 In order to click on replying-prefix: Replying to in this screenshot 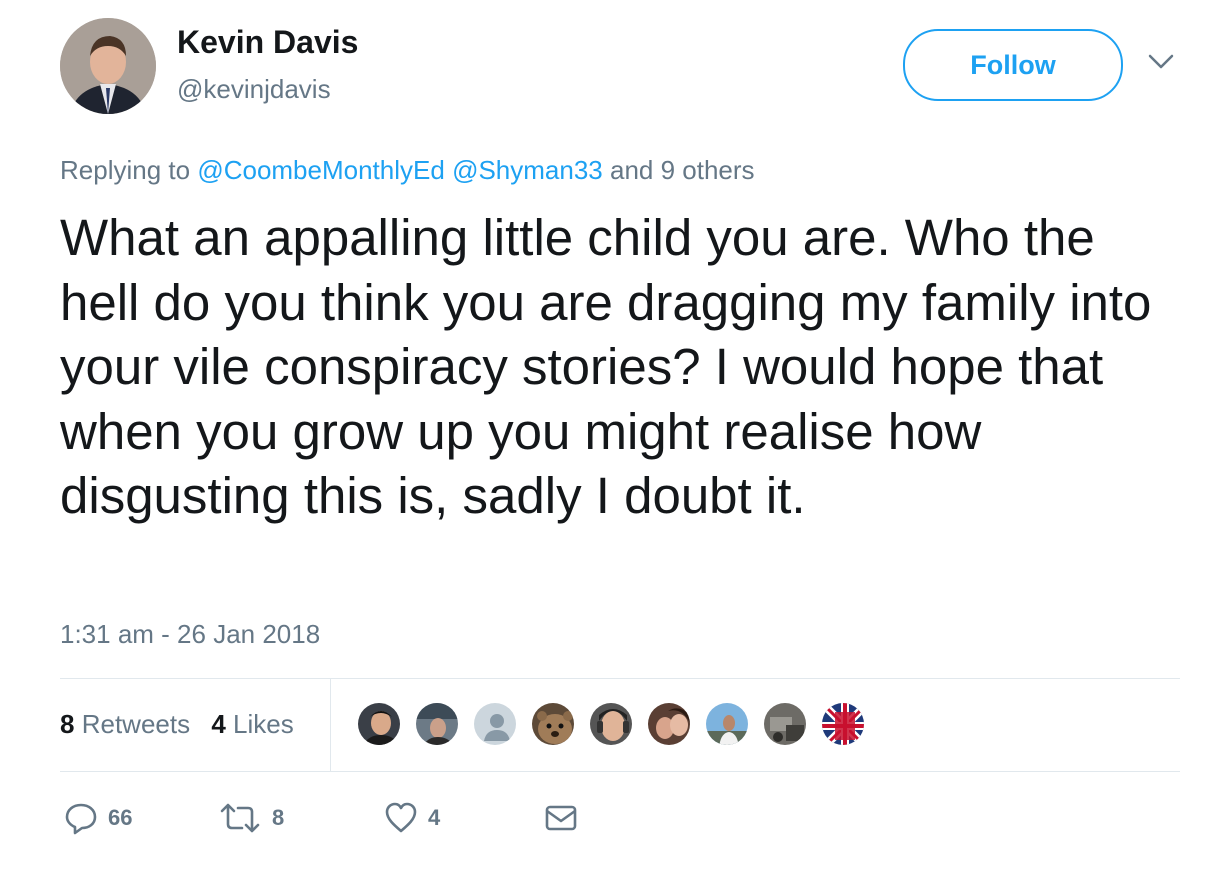, I will do `click(125, 170)`.